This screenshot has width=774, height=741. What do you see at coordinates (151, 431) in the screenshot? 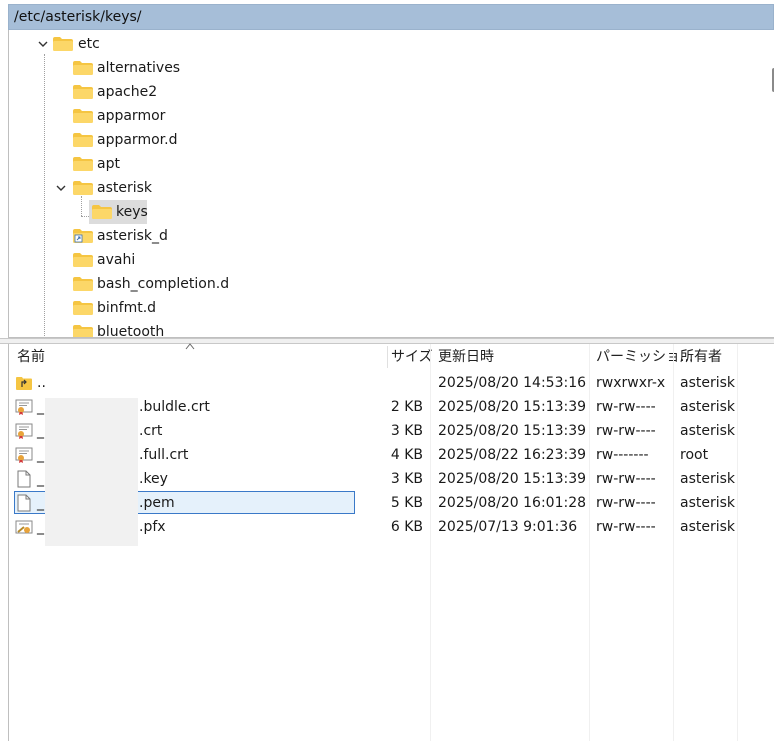
I see `file-name-suffix: .crt` at bounding box center [151, 431].